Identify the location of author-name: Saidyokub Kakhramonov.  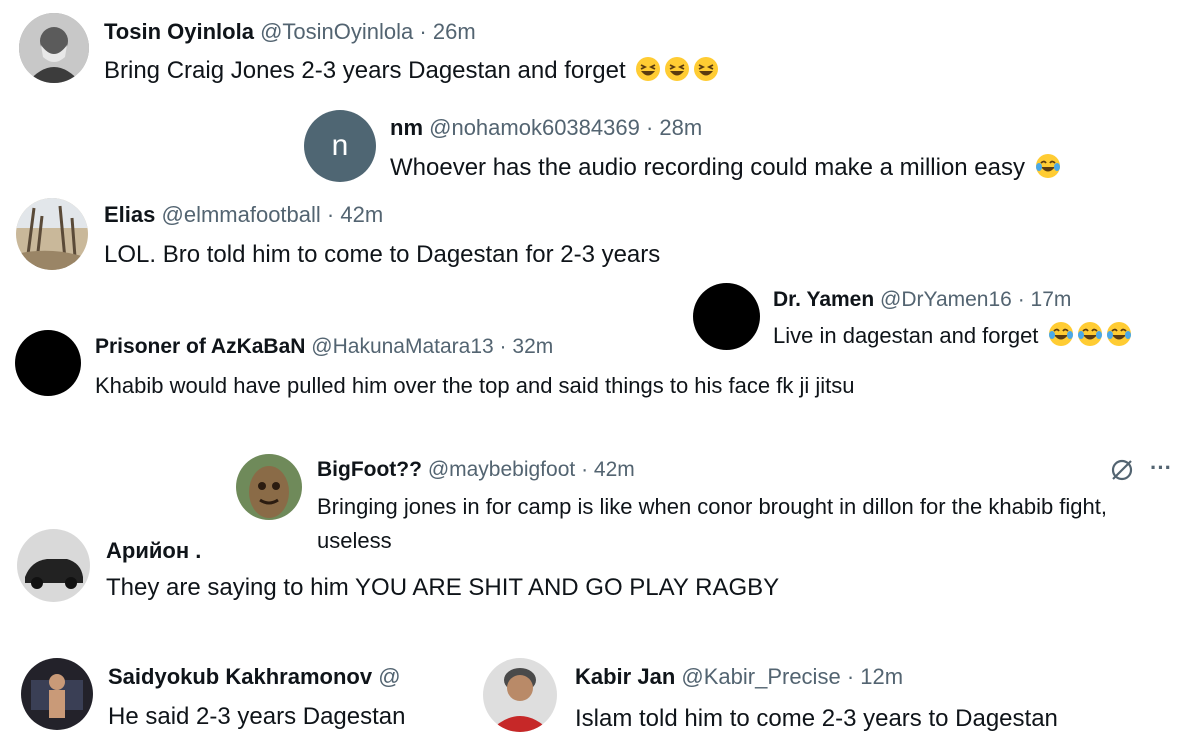
(240, 676).